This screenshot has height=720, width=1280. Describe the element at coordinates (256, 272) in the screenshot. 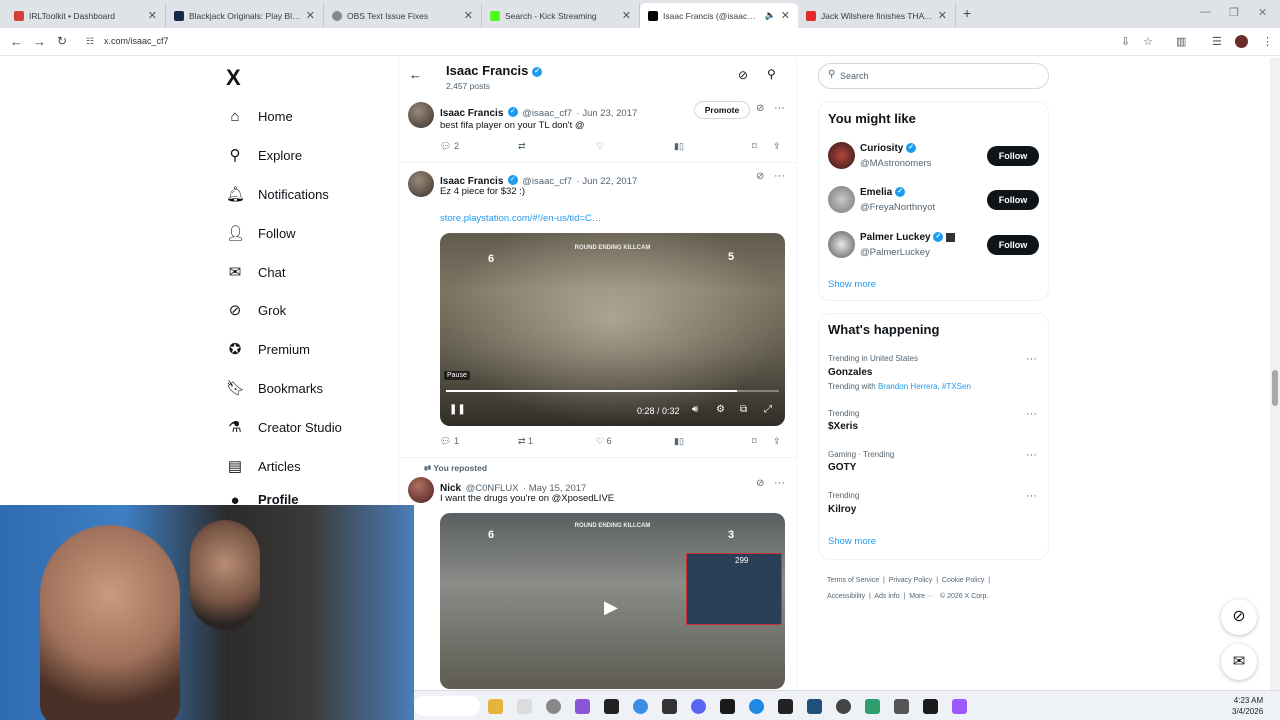

I see `nav-chat: ✉ Chat` at that location.